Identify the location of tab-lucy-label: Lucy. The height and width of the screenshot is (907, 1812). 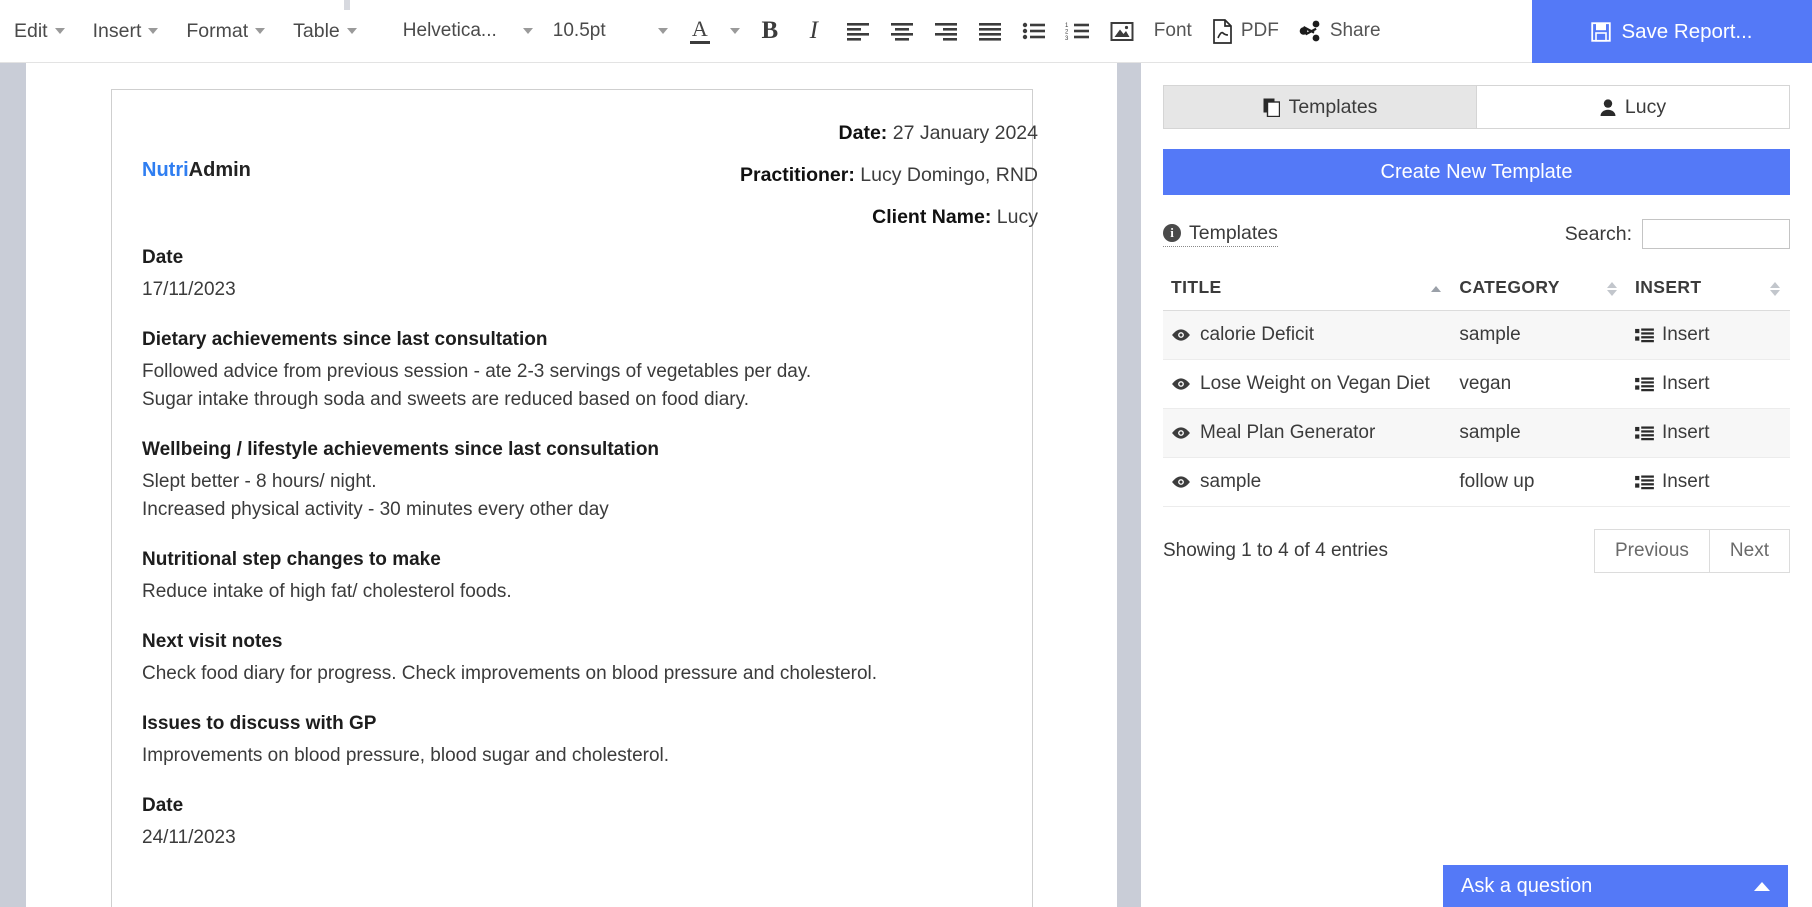
(1645, 106).